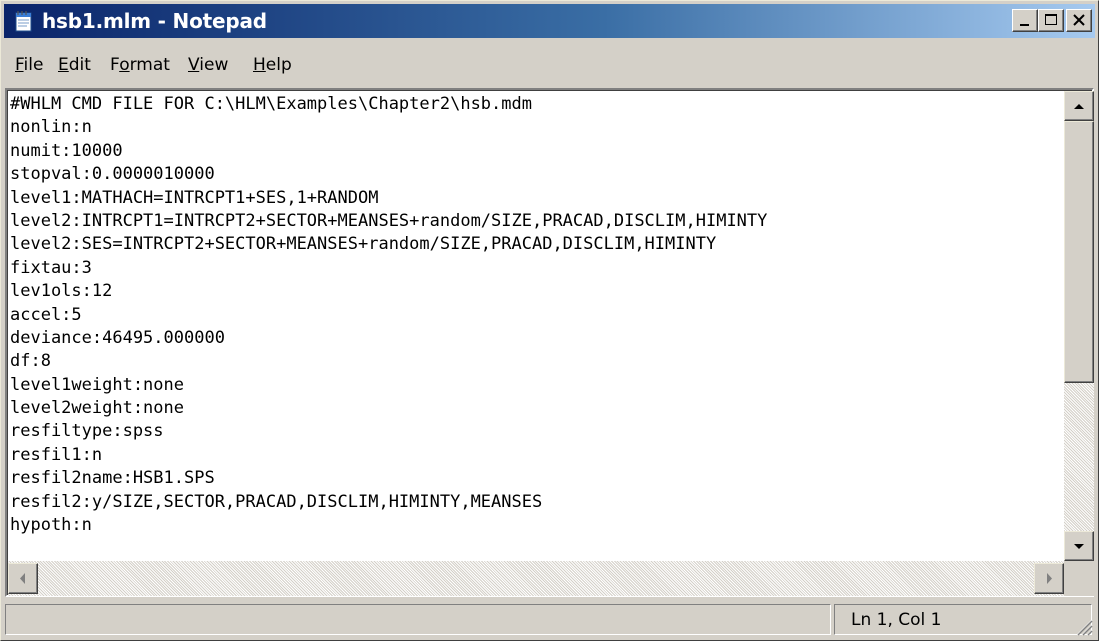  I want to click on text-line: level1weight:none, so click(97, 384).